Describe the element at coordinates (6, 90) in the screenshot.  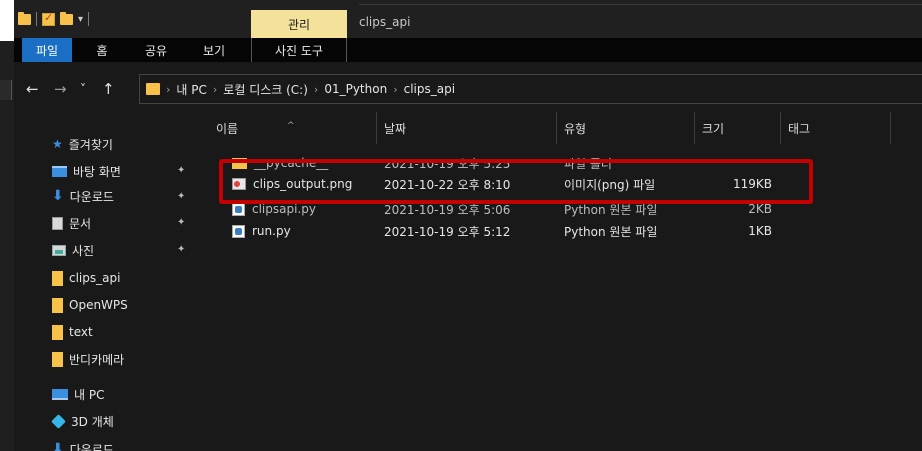
I see `background-window-control` at that location.